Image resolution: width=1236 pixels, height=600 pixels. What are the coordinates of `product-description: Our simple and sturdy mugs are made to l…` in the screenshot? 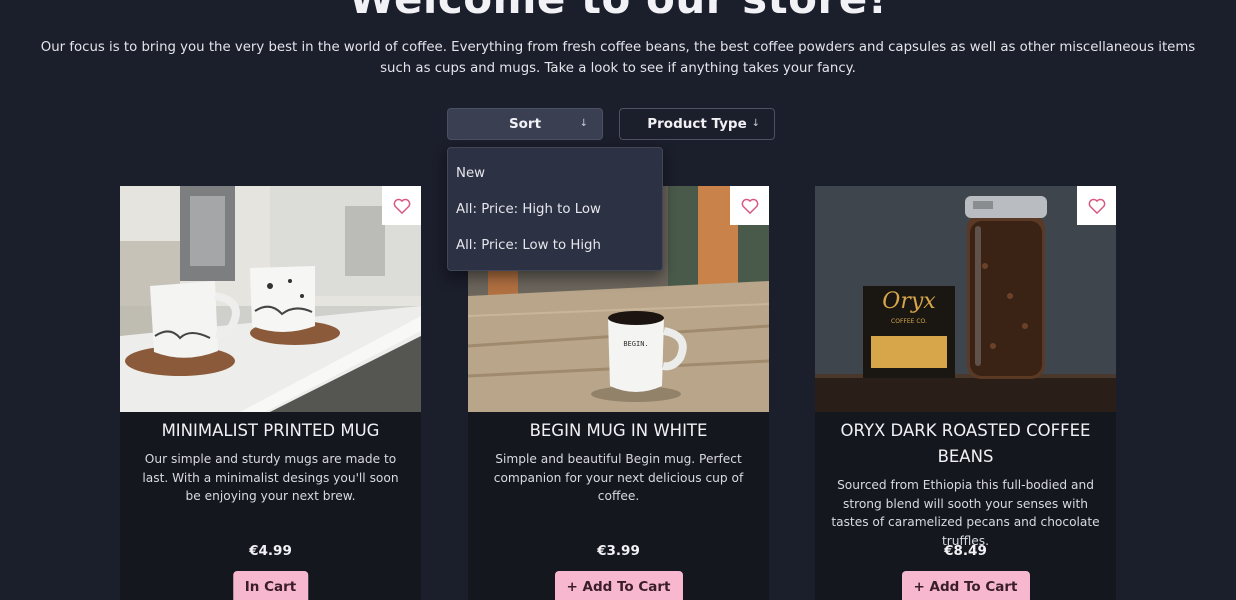 It's located at (270, 477).